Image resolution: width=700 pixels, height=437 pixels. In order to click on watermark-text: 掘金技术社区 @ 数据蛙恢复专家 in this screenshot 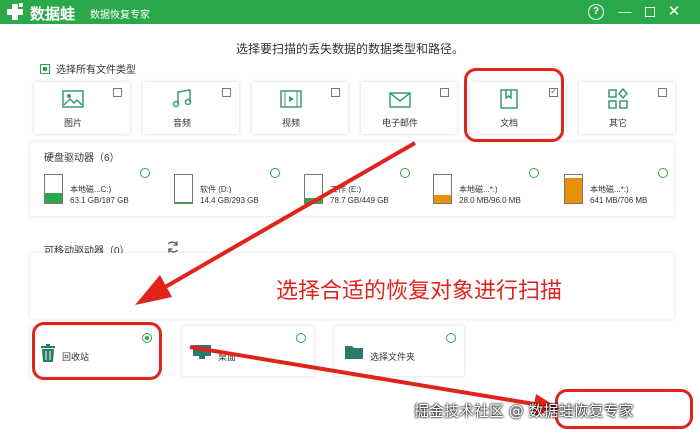, I will do `click(524, 411)`.